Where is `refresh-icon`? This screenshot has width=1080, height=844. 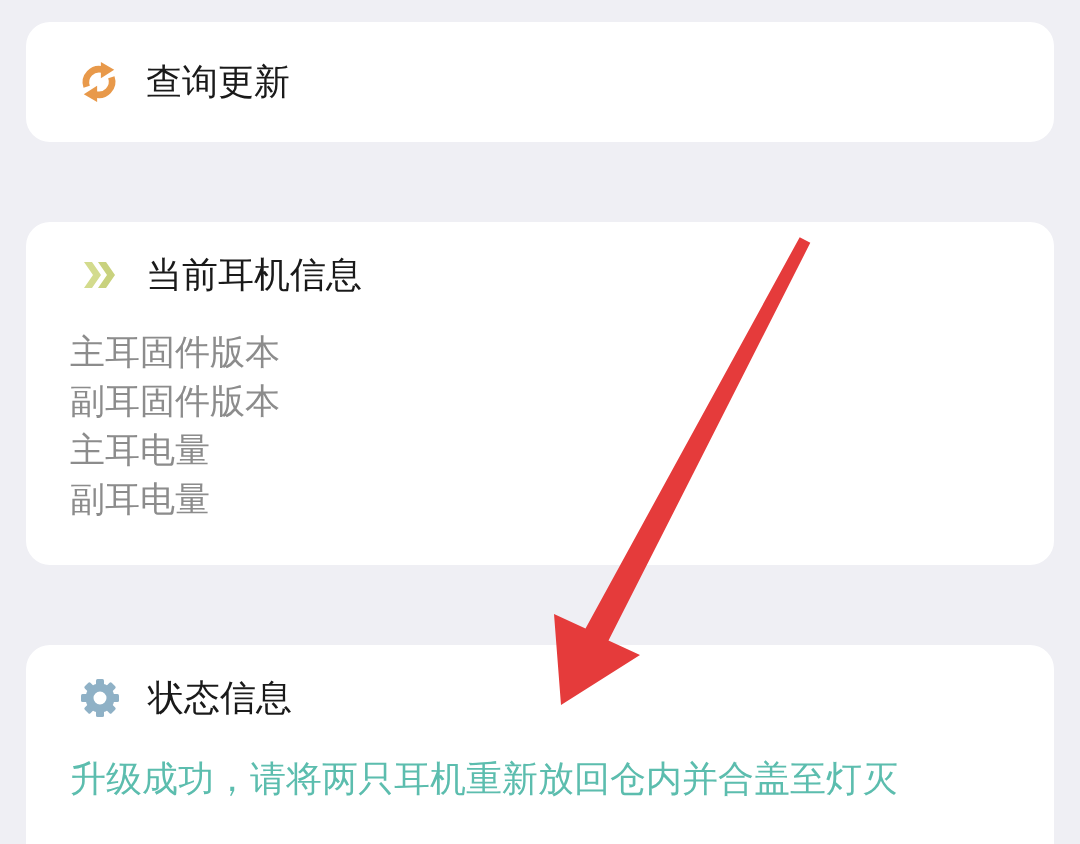 refresh-icon is located at coordinates (99, 82).